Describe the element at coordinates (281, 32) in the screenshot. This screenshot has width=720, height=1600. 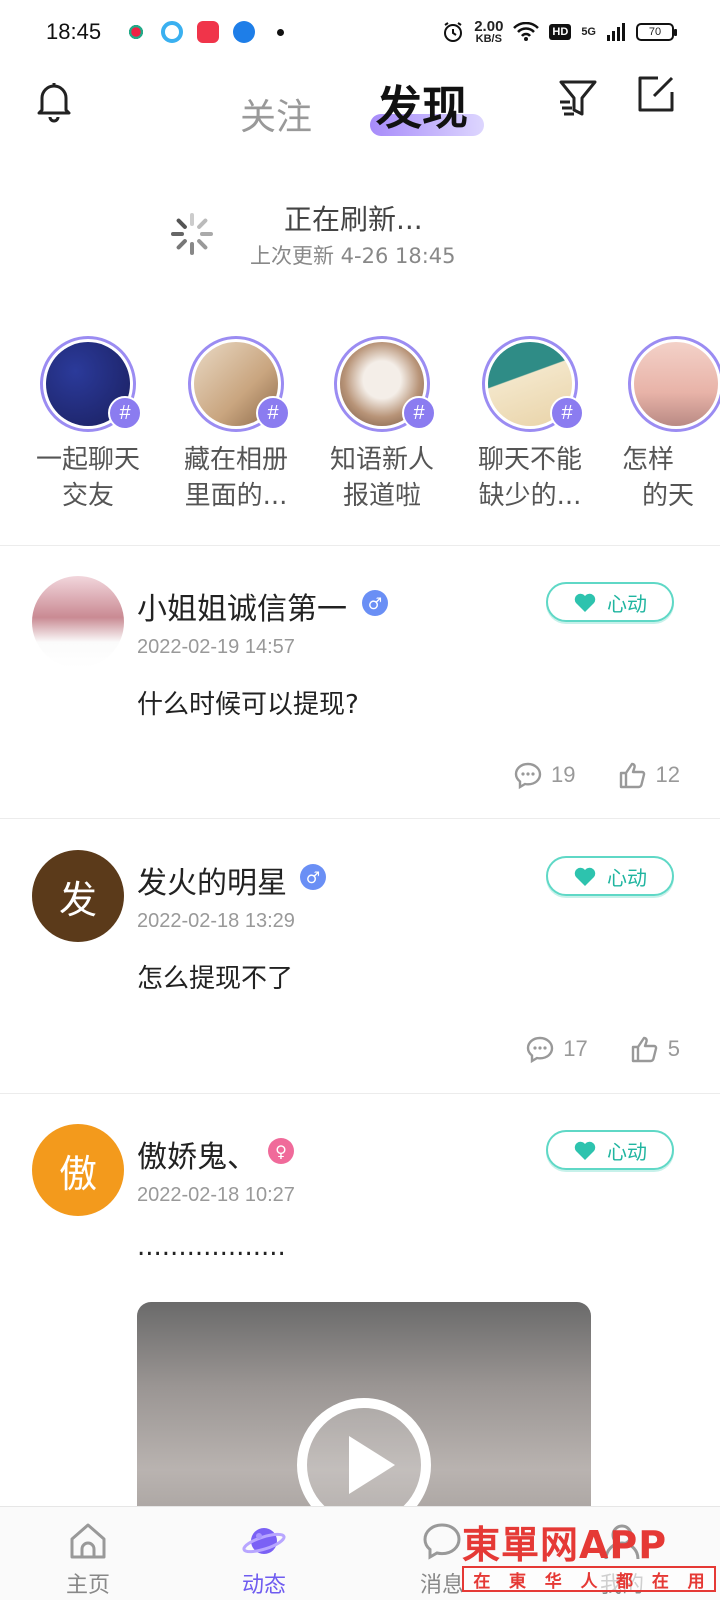
I see `more-notifications-dot` at that location.